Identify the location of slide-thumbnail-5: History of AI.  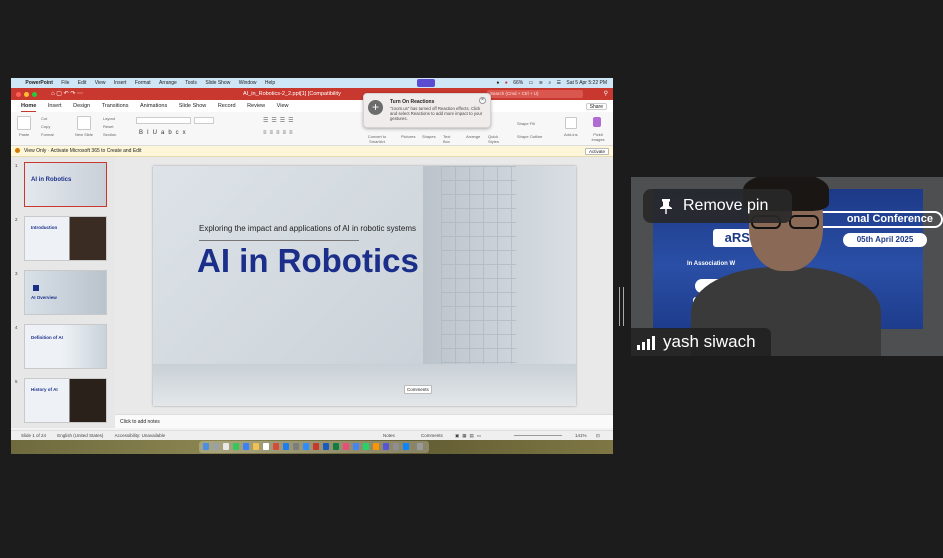
(65, 400).